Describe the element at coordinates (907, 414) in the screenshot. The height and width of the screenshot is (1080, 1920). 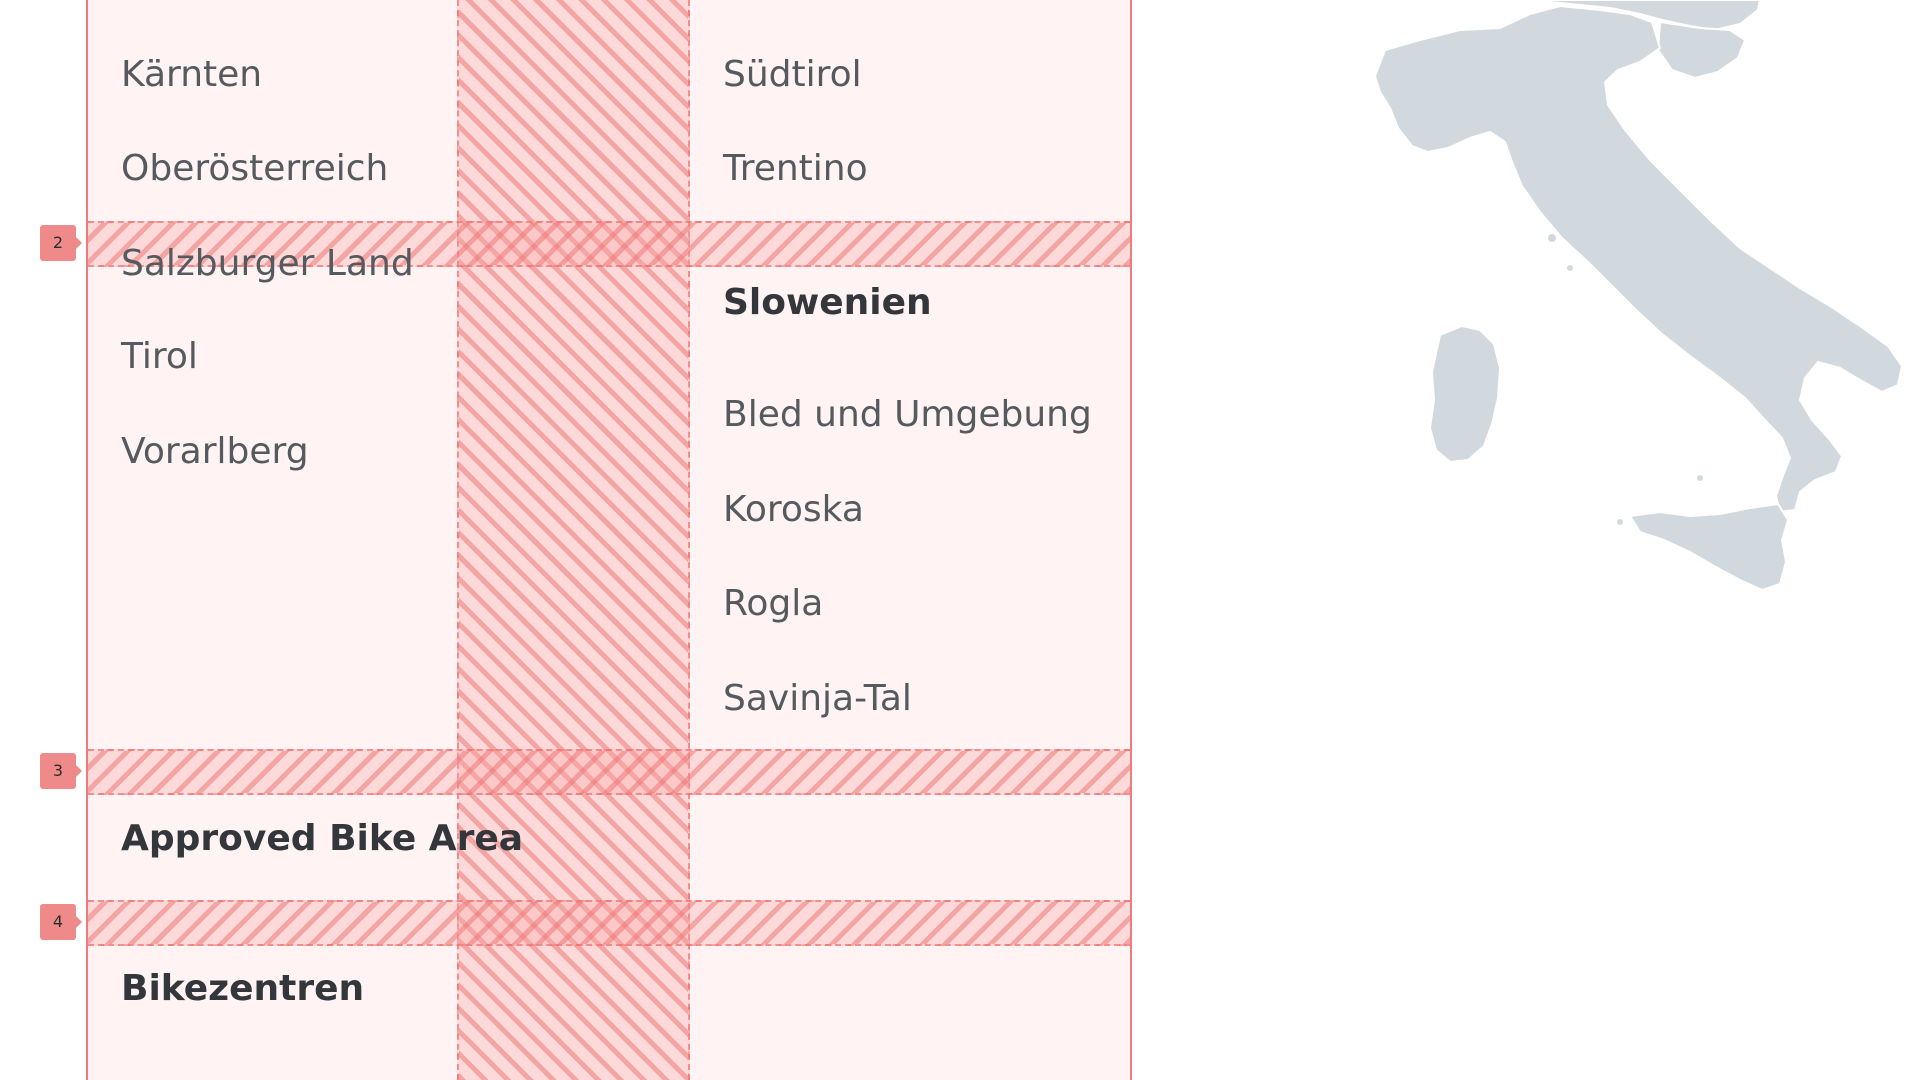
I see `menu-link-bled-und-umgebung: Bled und Umgebung` at that location.